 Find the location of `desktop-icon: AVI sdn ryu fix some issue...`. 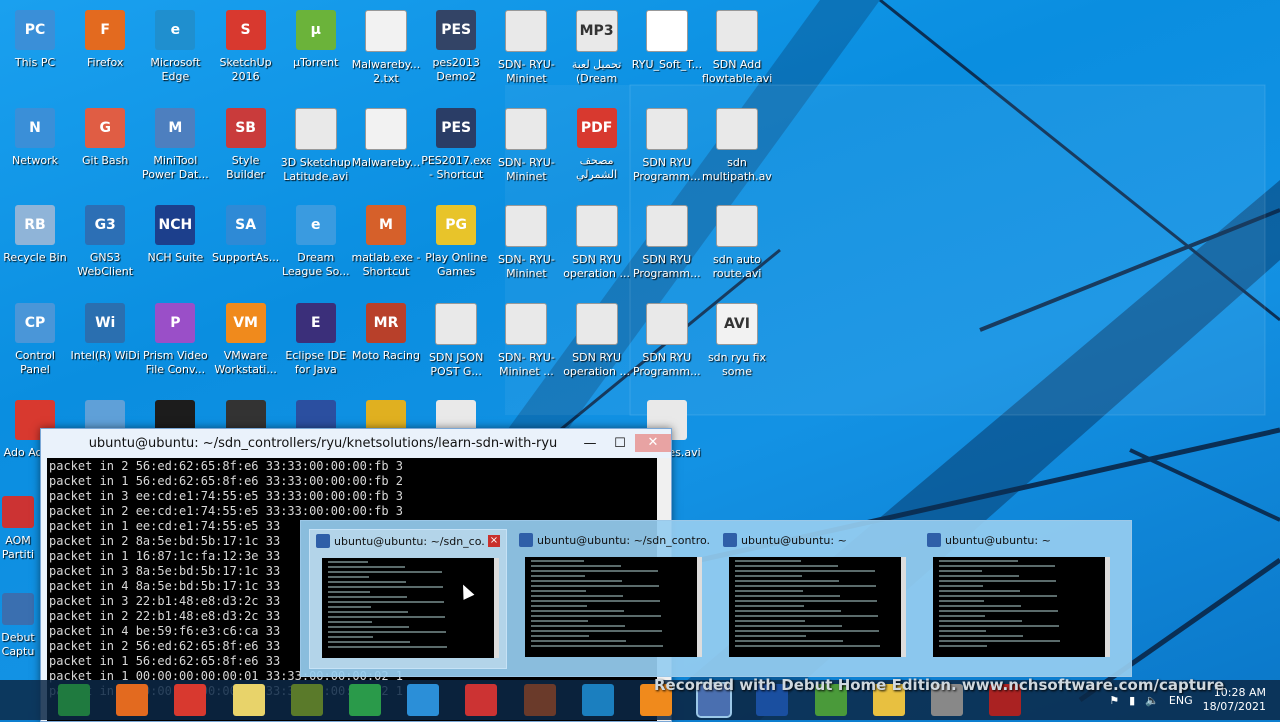

desktop-icon: AVI sdn ryu fix some issue... is located at coordinates (737, 342).